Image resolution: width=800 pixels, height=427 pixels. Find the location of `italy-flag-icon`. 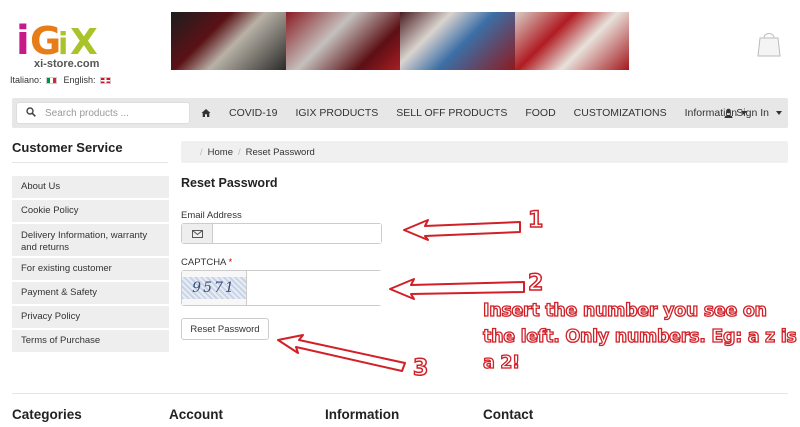

italy-flag-icon is located at coordinates (51, 80).